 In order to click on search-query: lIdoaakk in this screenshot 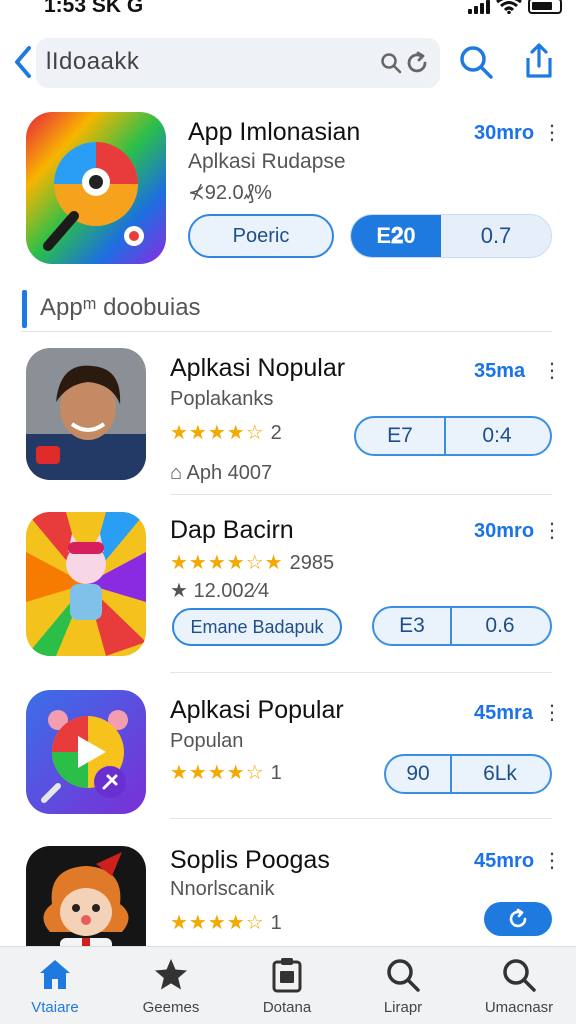, I will do `click(93, 61)`.